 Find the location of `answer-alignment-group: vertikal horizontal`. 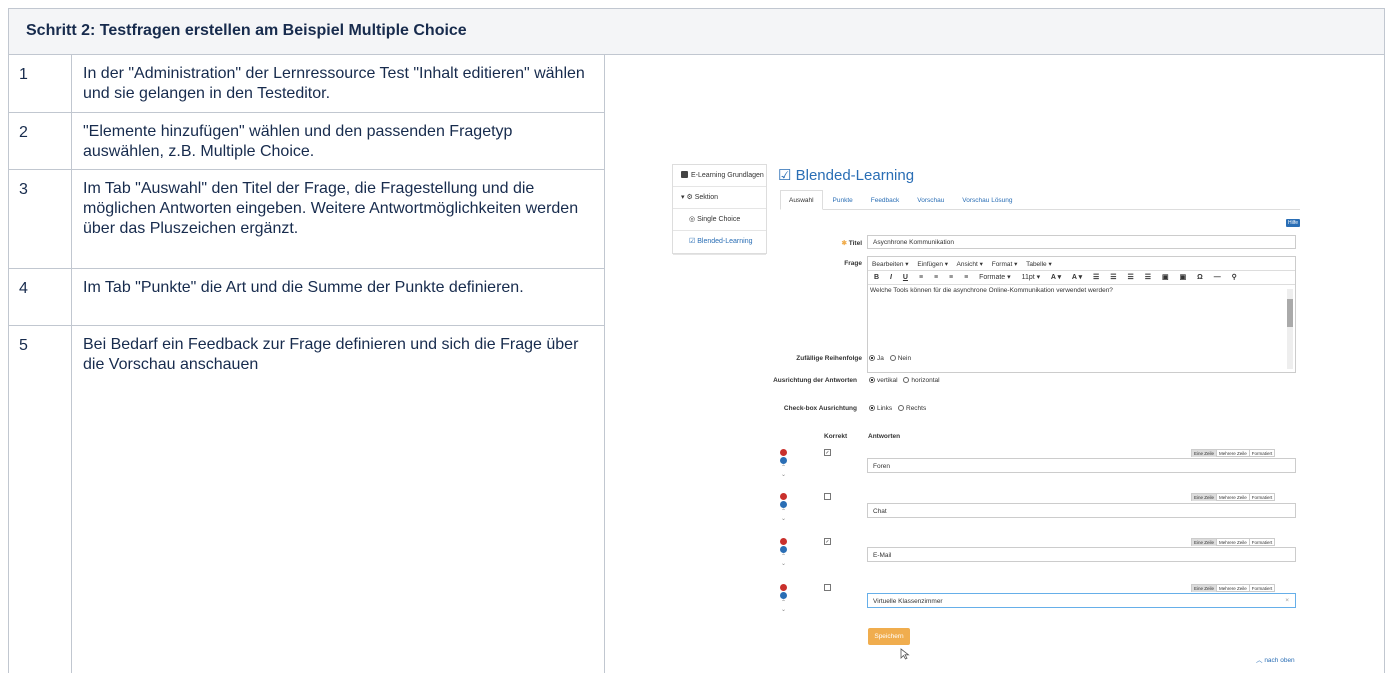

answer-alignment-group: vertikal horizontal is located at coordinates (904, 380).